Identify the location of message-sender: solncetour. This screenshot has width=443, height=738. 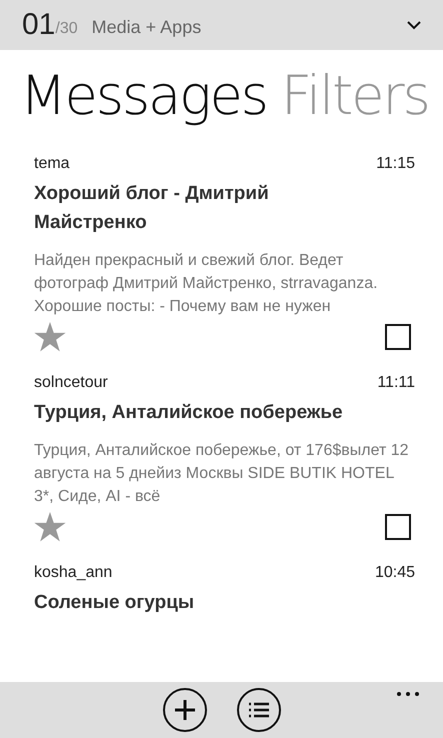
(71, 383).